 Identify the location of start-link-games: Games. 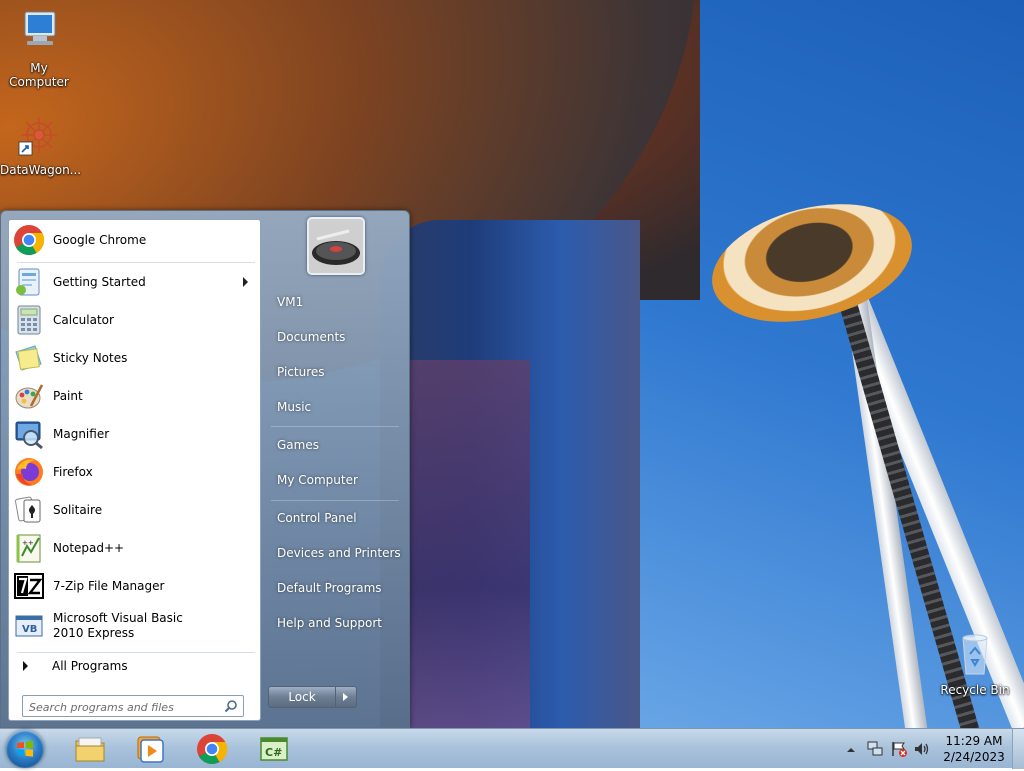
(335, 445).